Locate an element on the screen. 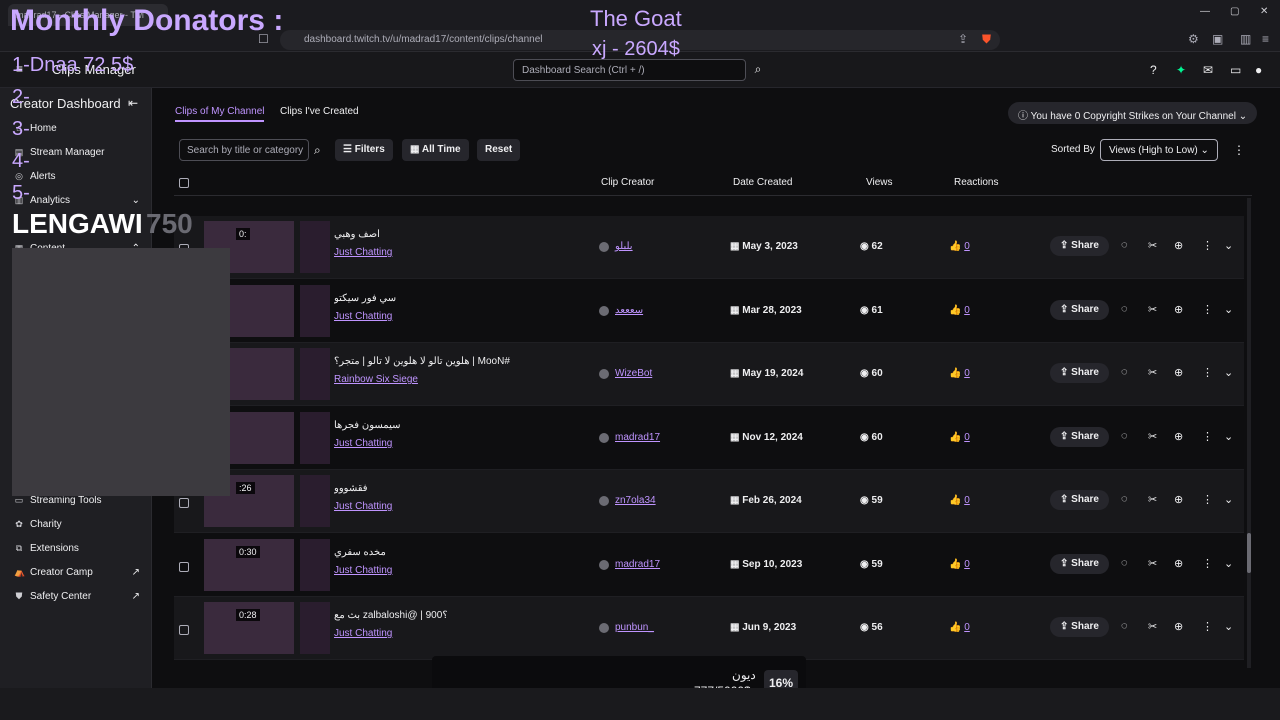 The image size is (1280, 720). sidebar-item-extensions: ⧉ Extensions is located at coordinates (79, 548).